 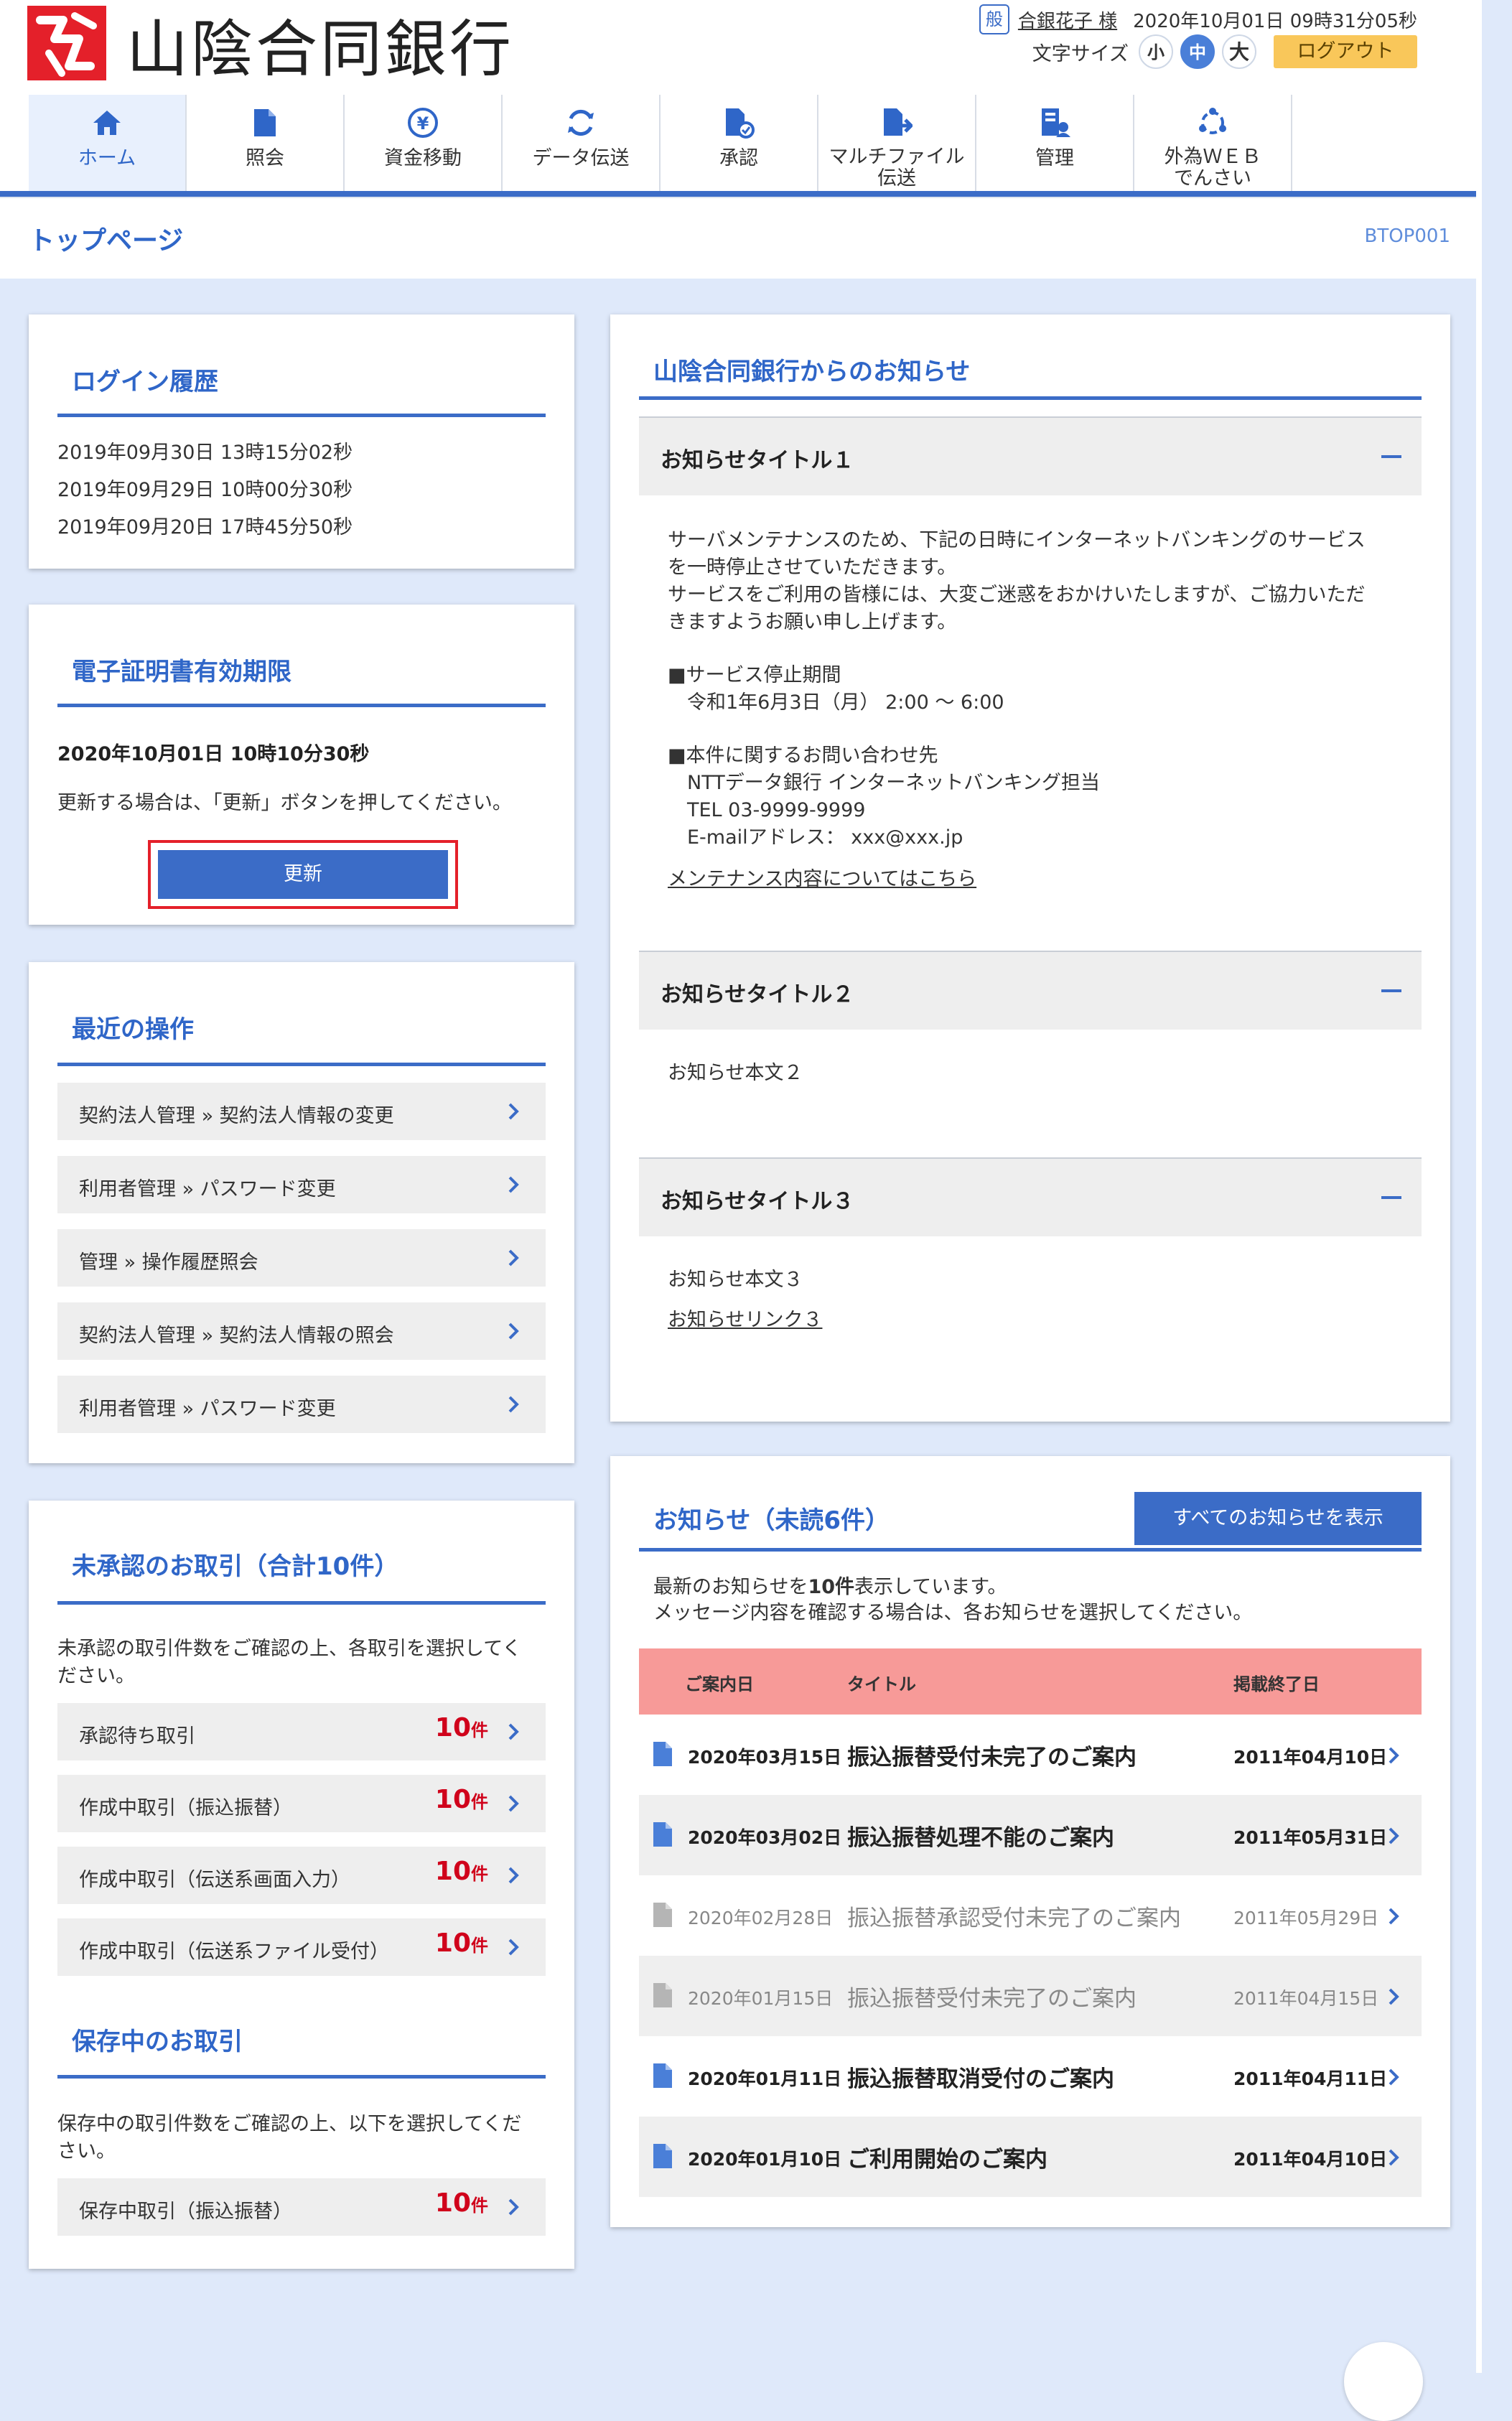 I want to click on nav-data-transfer: データ伝送, so click(x=582, y=143).